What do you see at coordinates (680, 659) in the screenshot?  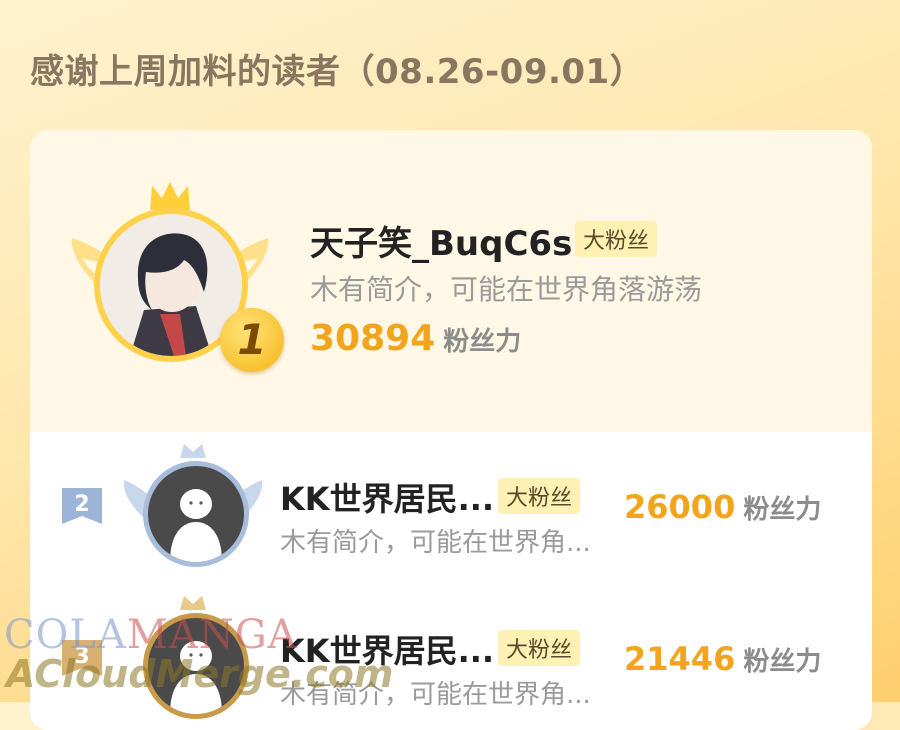 I see `score-value: 21446` at bounding box center [680, 659].